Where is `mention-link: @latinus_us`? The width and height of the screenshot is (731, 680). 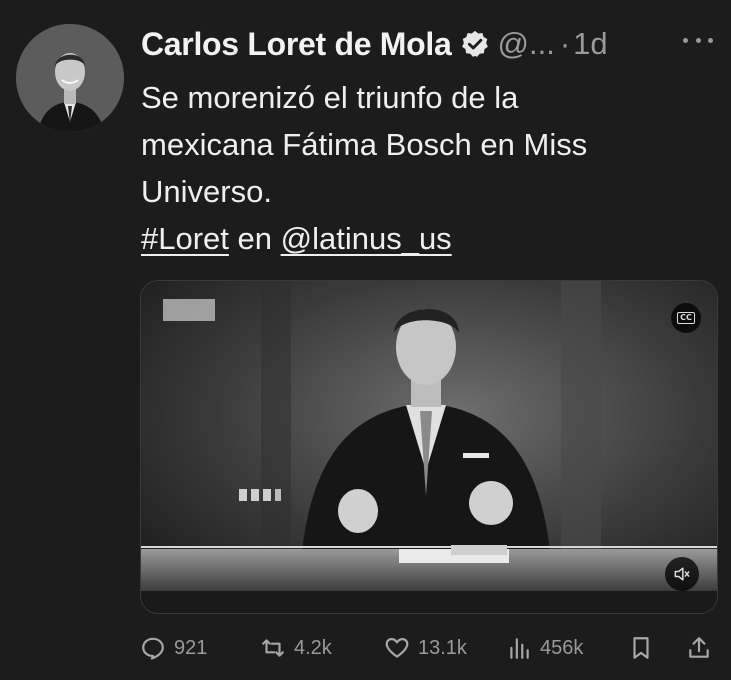 mention-link: @latinus_us is located at coordinates (366, 238).